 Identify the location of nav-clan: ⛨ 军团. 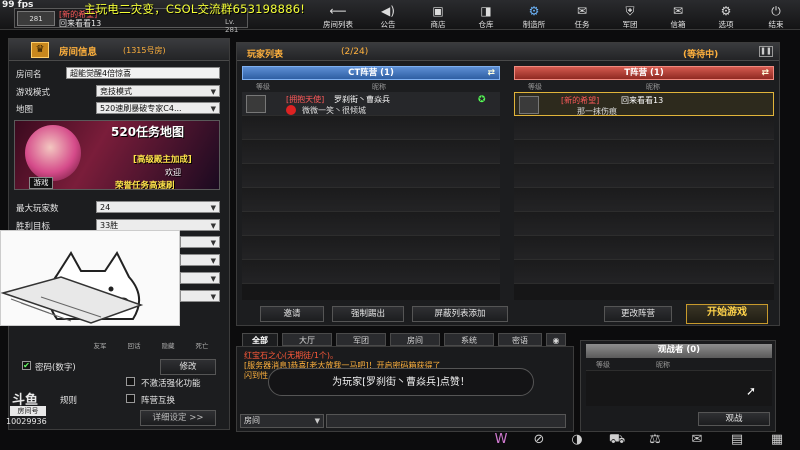
(630, 15).